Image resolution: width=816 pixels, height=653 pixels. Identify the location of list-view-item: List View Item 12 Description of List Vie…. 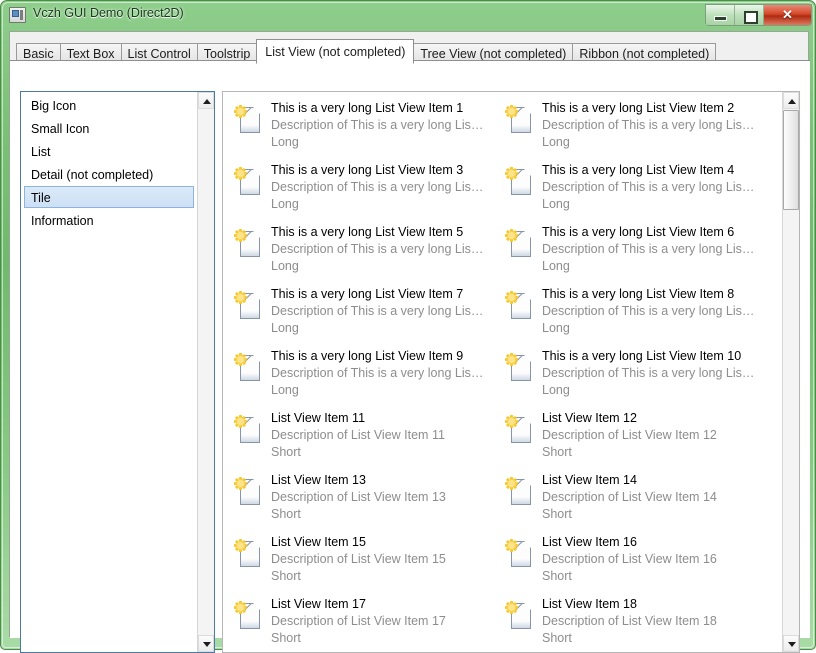
(634, 437).